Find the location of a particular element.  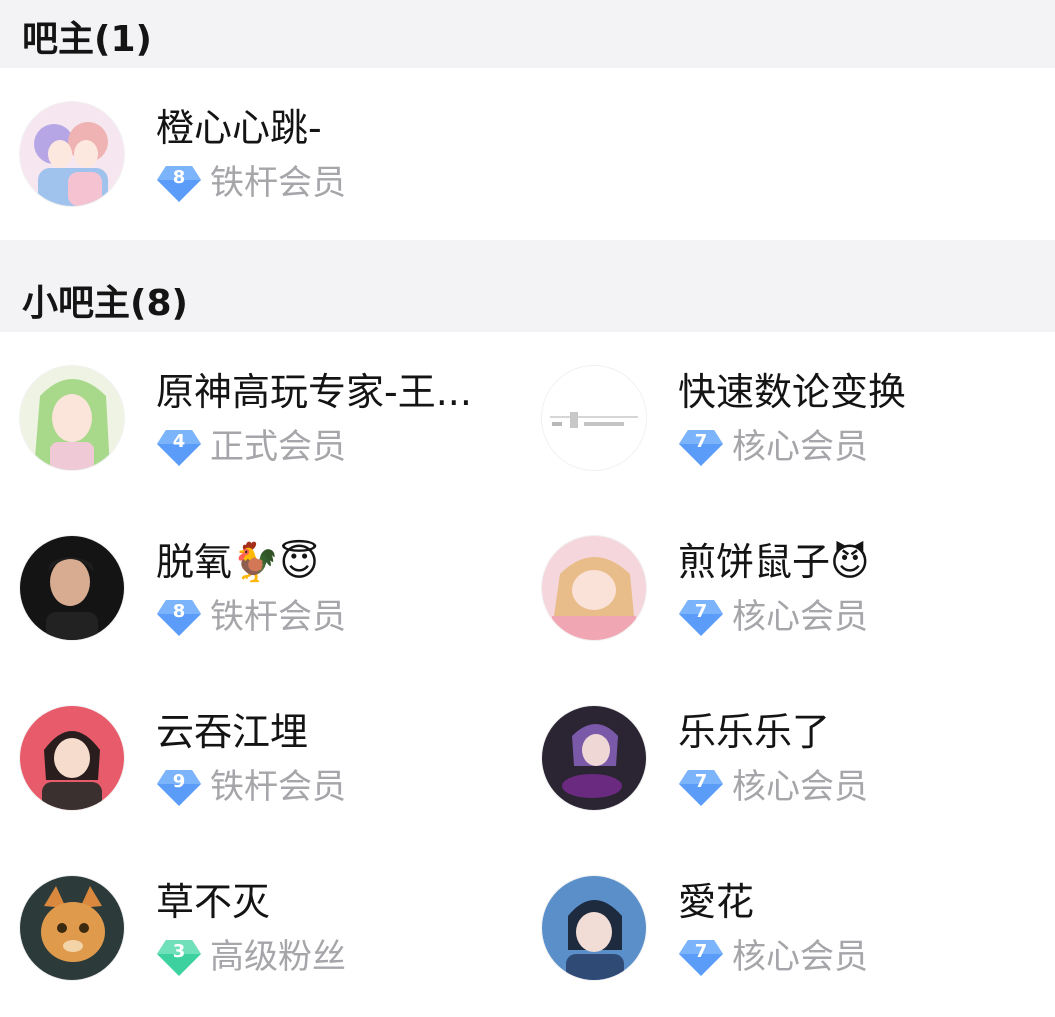

sub-owner-section-header: 小吧主(8) is located at coordinates (527, 286).